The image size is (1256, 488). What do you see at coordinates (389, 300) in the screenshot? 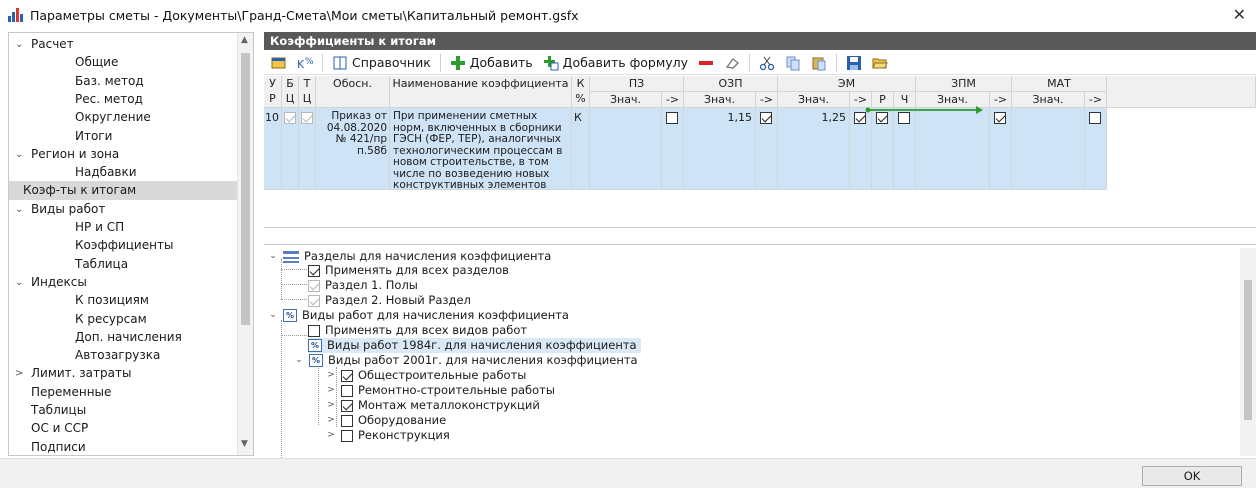
I see `tree-node-section-2: Раздел 2. Новый Раздел` at bounding box center [389, 300].